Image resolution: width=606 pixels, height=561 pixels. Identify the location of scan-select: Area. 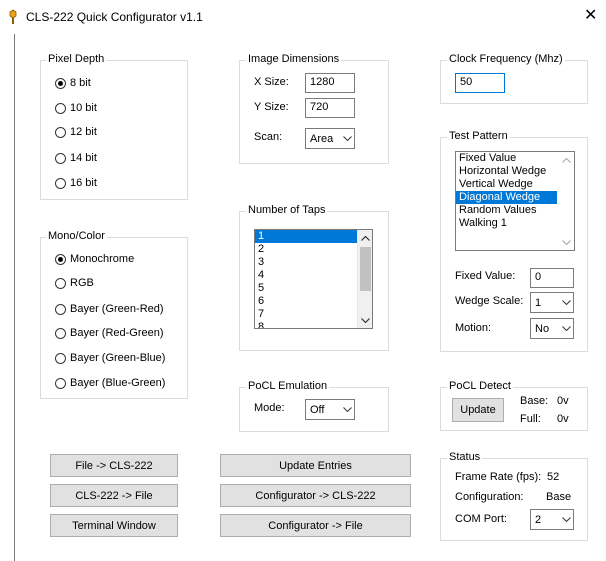
(330, 138).